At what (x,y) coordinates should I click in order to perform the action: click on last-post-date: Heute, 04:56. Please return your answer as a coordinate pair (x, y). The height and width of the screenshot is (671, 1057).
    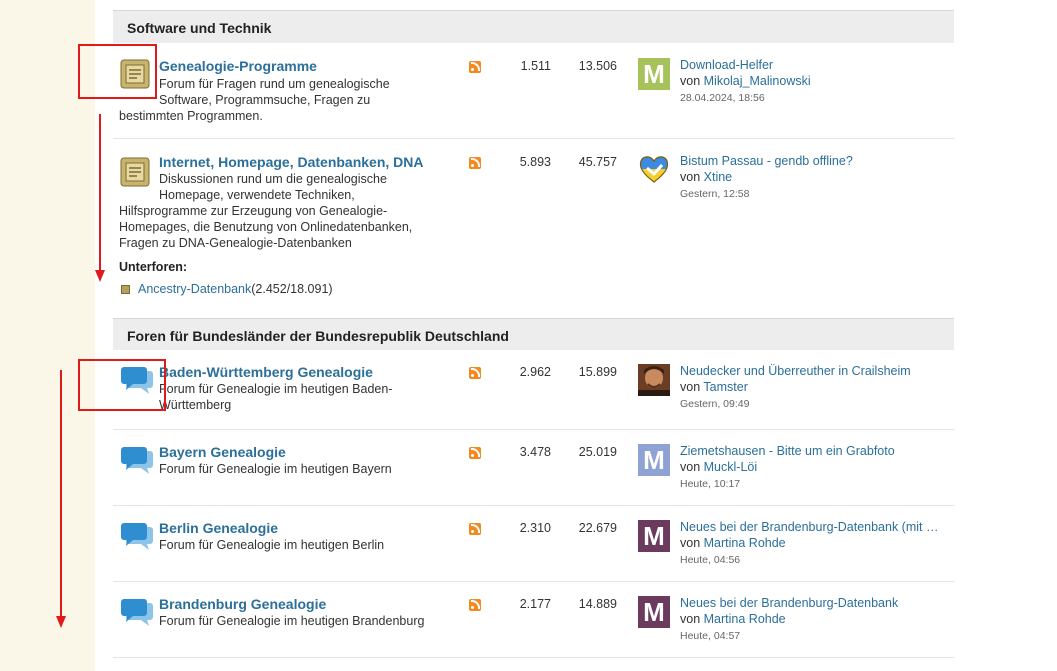
    Looking at the image, I should click on (710, 560).